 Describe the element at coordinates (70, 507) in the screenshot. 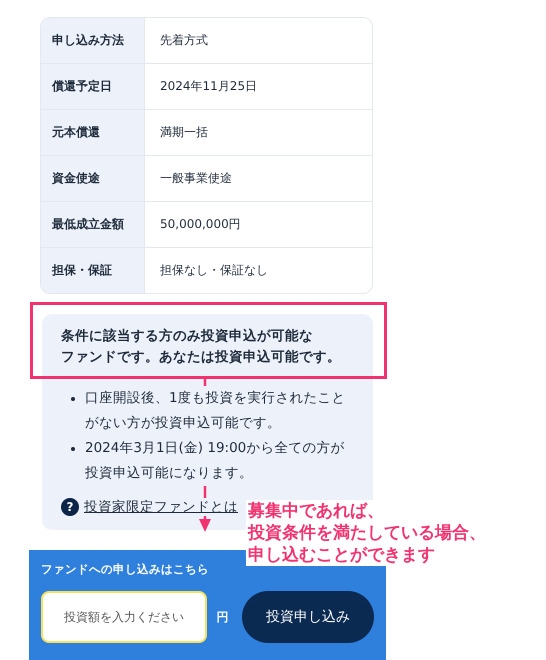

I see `help-icon: ?` at that location.